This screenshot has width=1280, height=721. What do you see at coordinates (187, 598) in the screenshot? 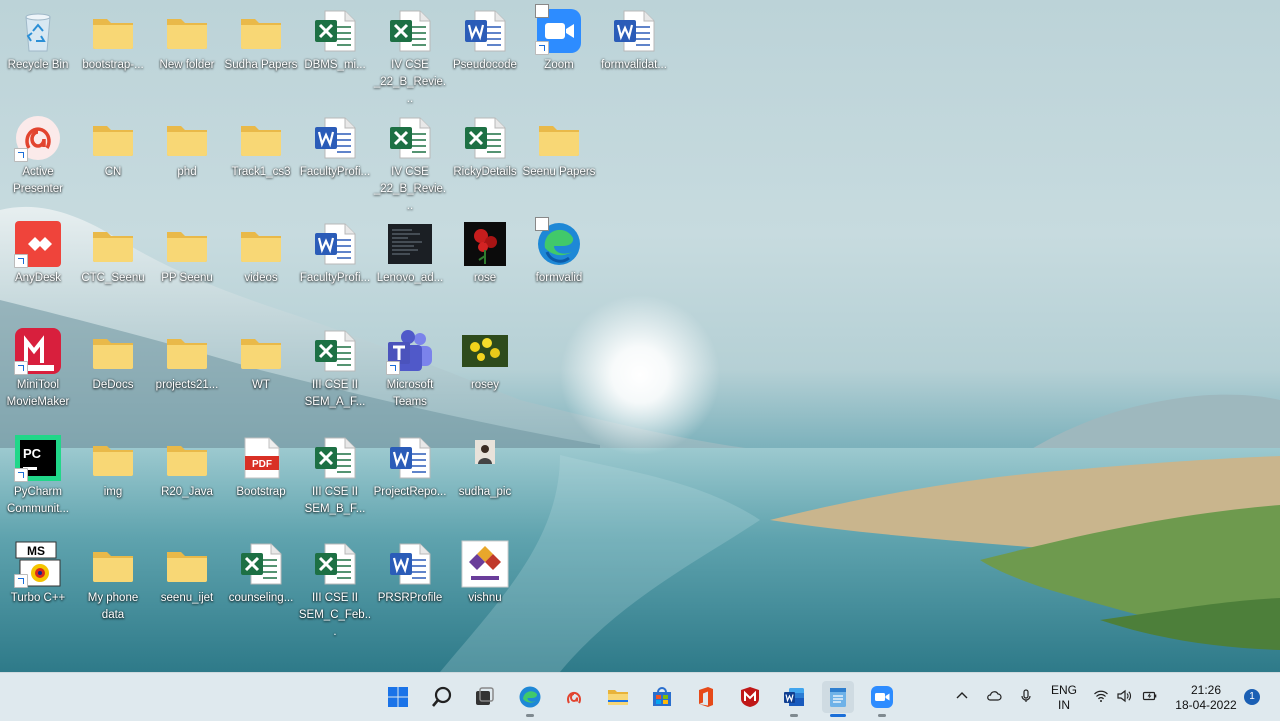
I see `desktop-icon-label: seenu_ijet` at bounding box center [187, 598].